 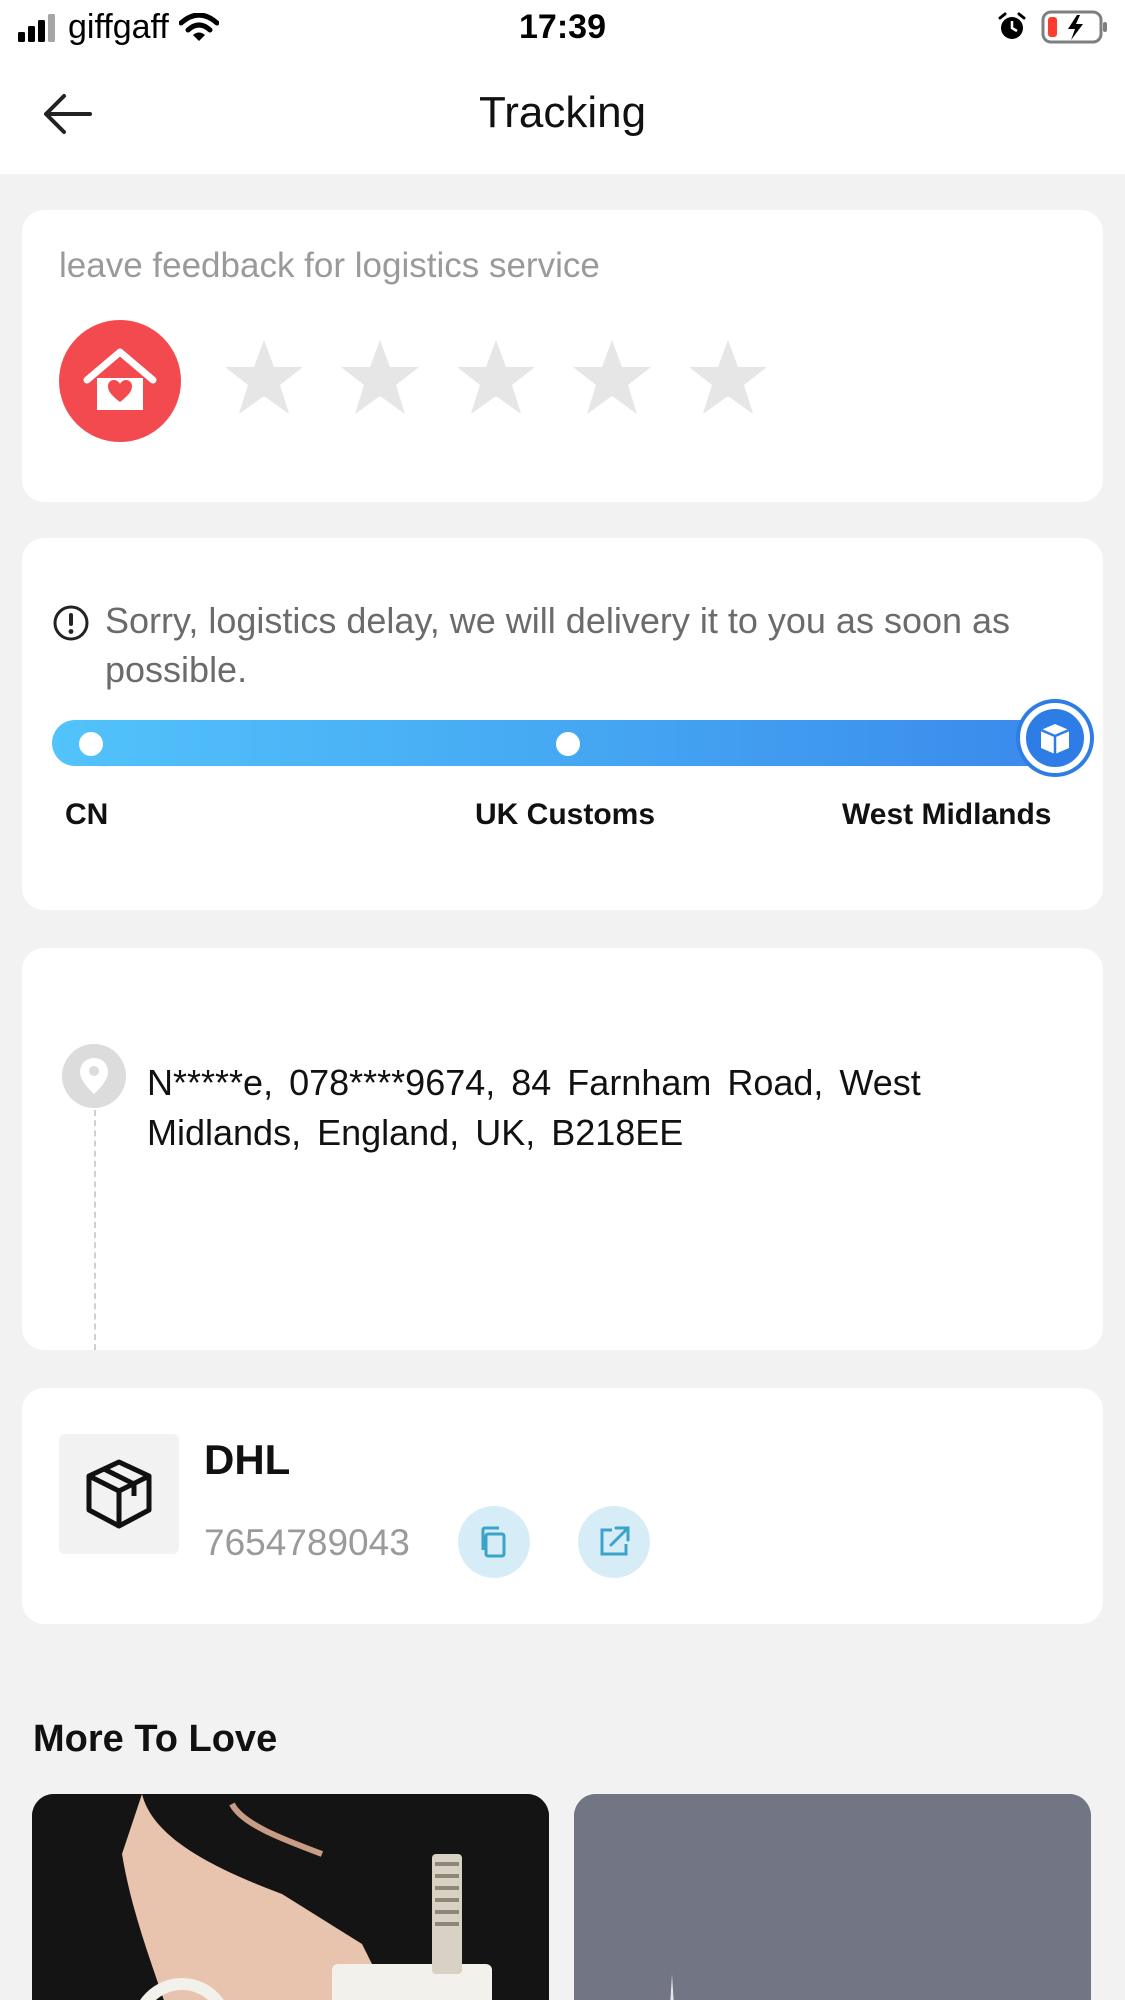 I want to click on navigation-bar: Tracking, so click(x=562, y=116).